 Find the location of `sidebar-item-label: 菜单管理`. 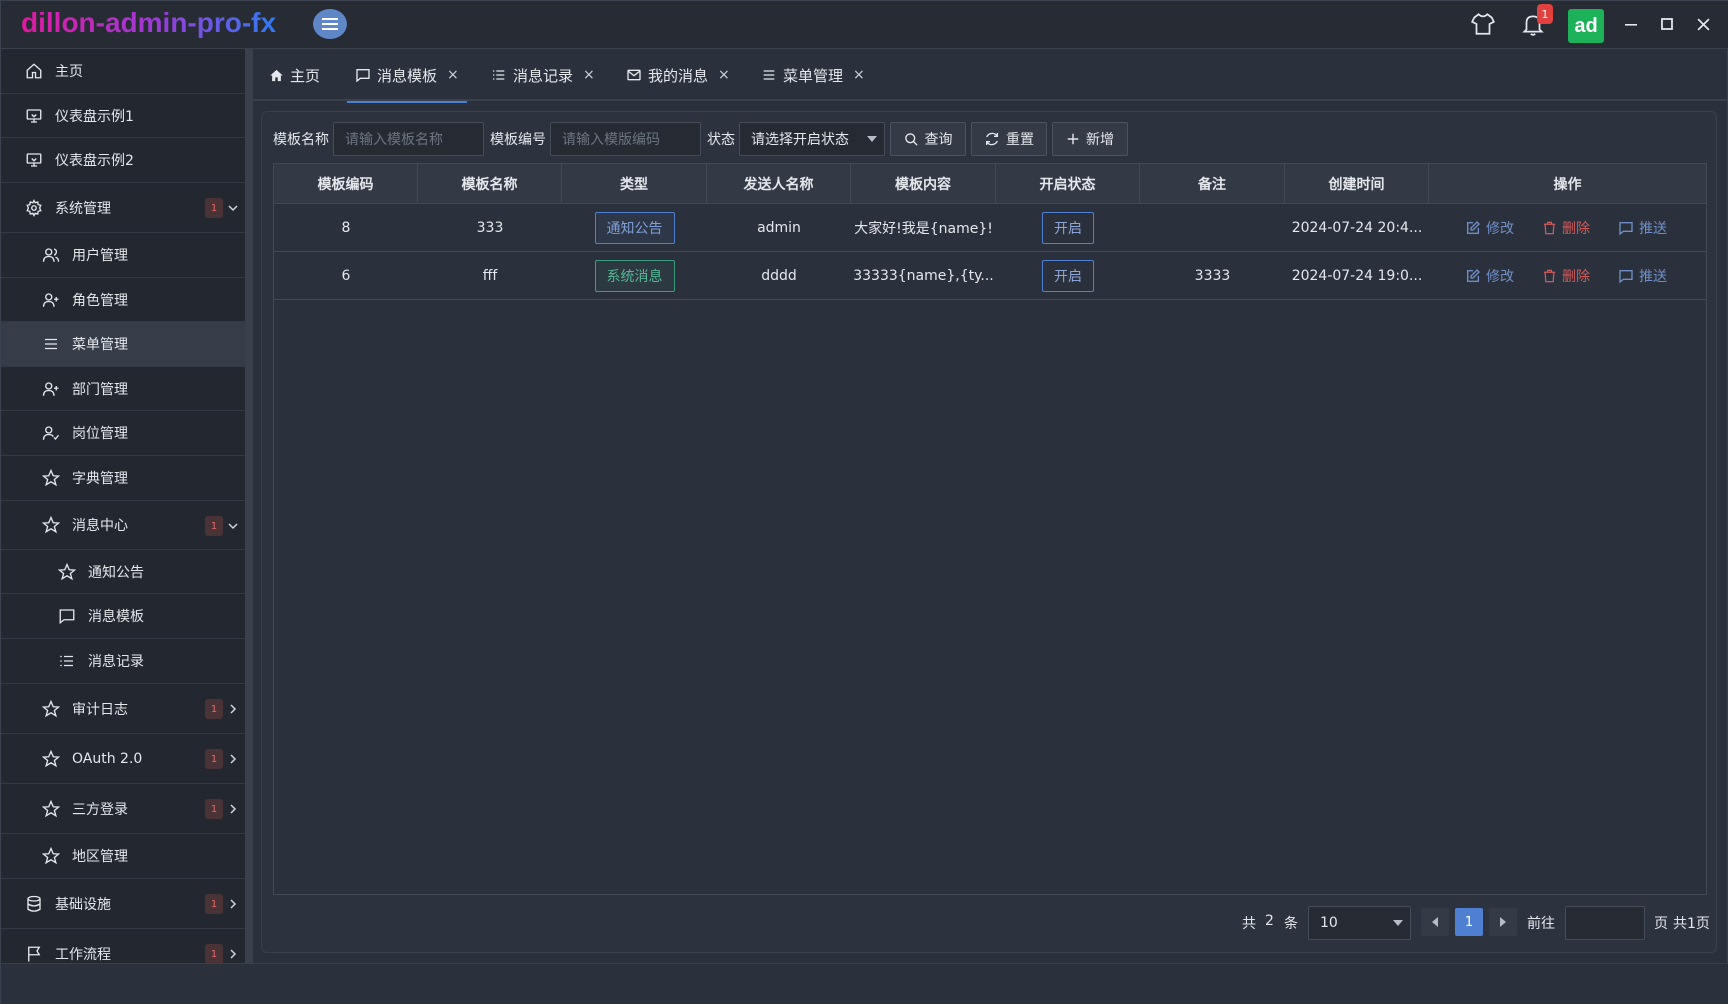

sidebar-item-label: 菜单管理 is located at coordinates (100, 345).